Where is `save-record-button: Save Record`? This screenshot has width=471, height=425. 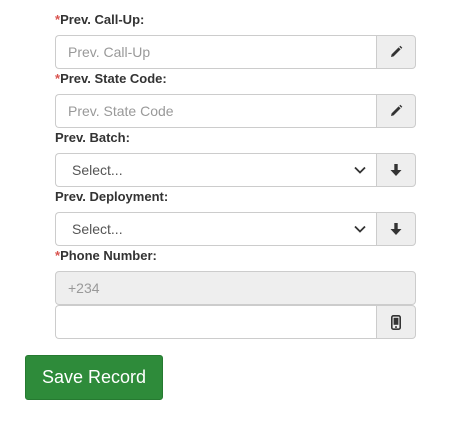 save-record-button: Save Record is located at coordinates (94, 377).